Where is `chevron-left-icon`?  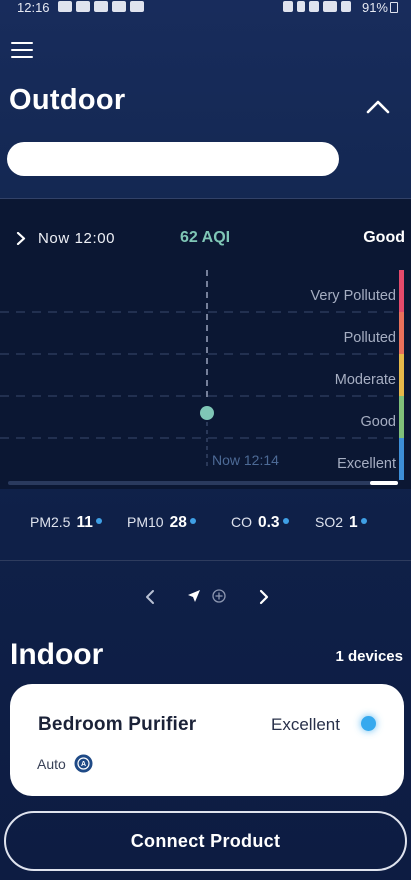
chevron-left-icon is located at coordinates (150, 597).